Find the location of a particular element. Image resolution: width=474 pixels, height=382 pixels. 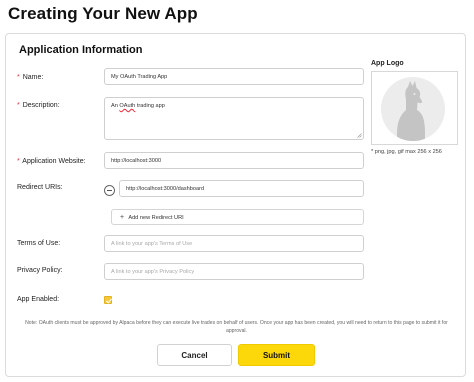

page-title: Creating Your New App is located at coordinates (103, 13).